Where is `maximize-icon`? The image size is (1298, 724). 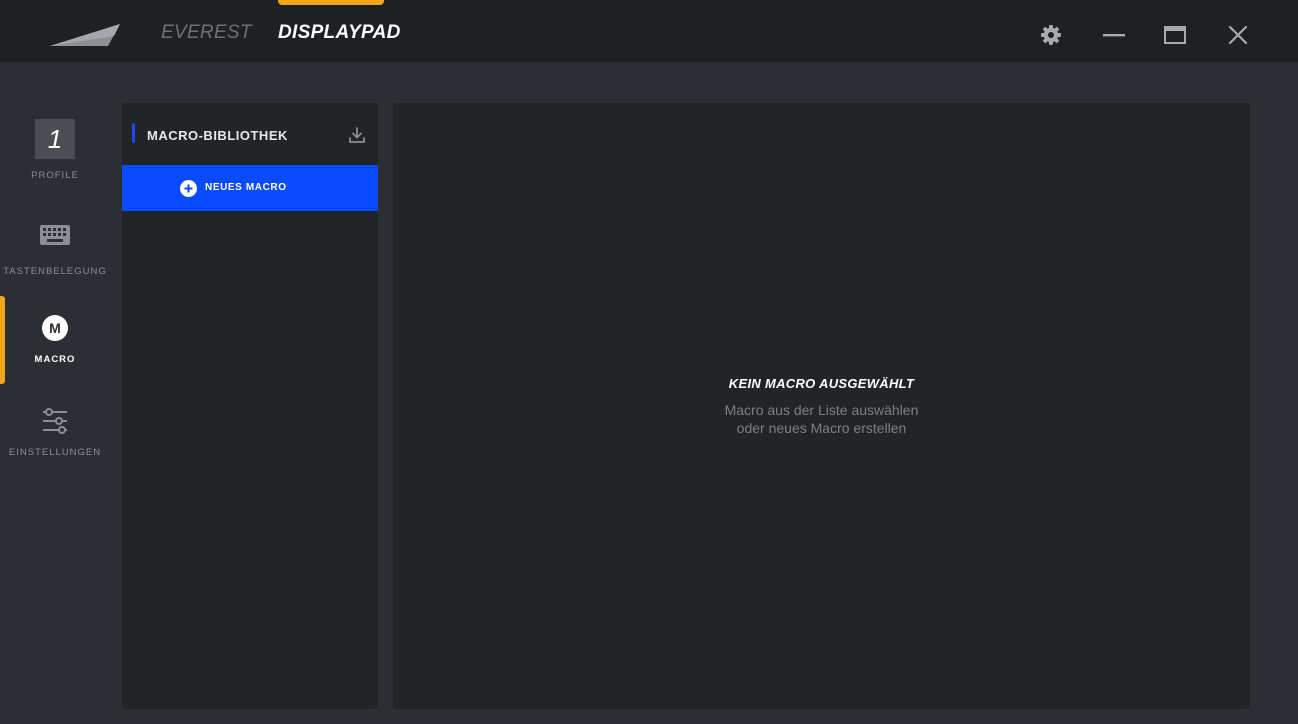
maximize-icon is located at coordinates (1175, 35).